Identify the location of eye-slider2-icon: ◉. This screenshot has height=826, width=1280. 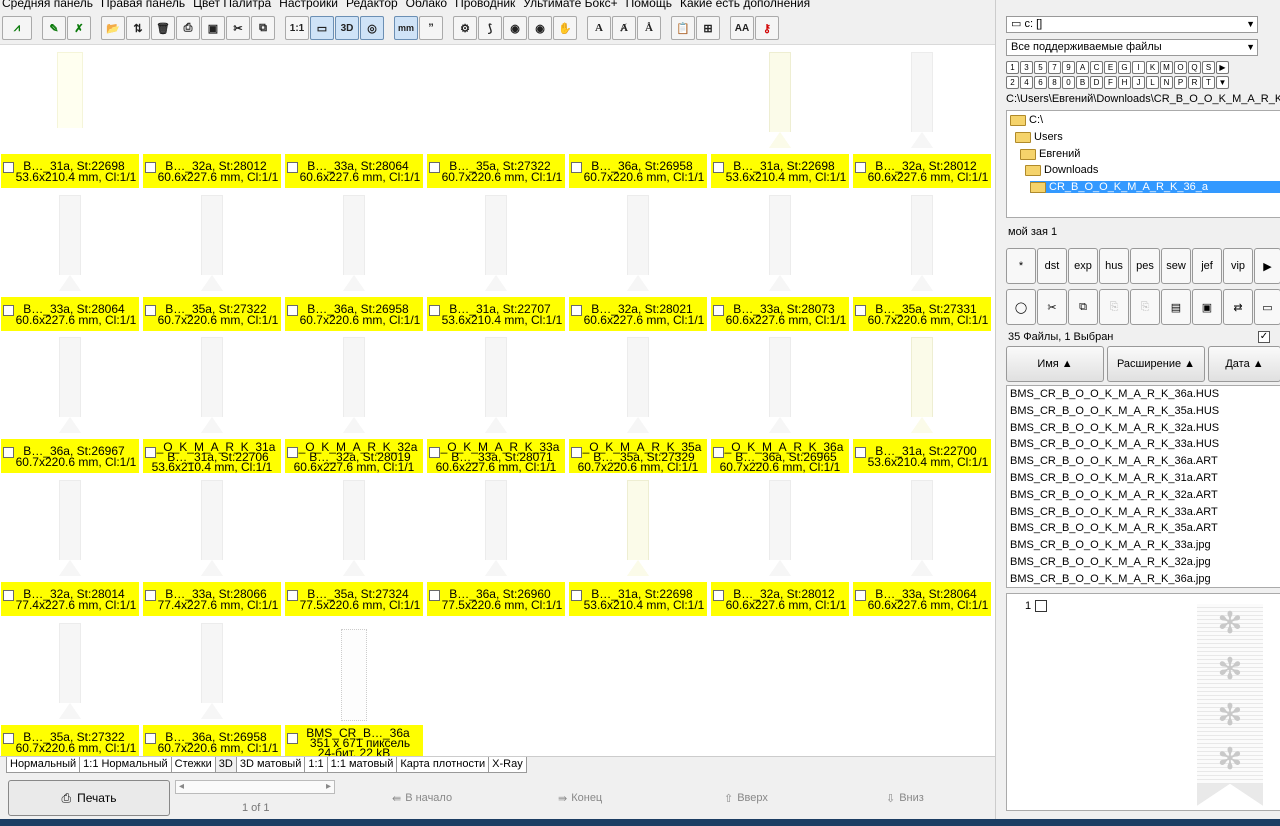
(540, 28).